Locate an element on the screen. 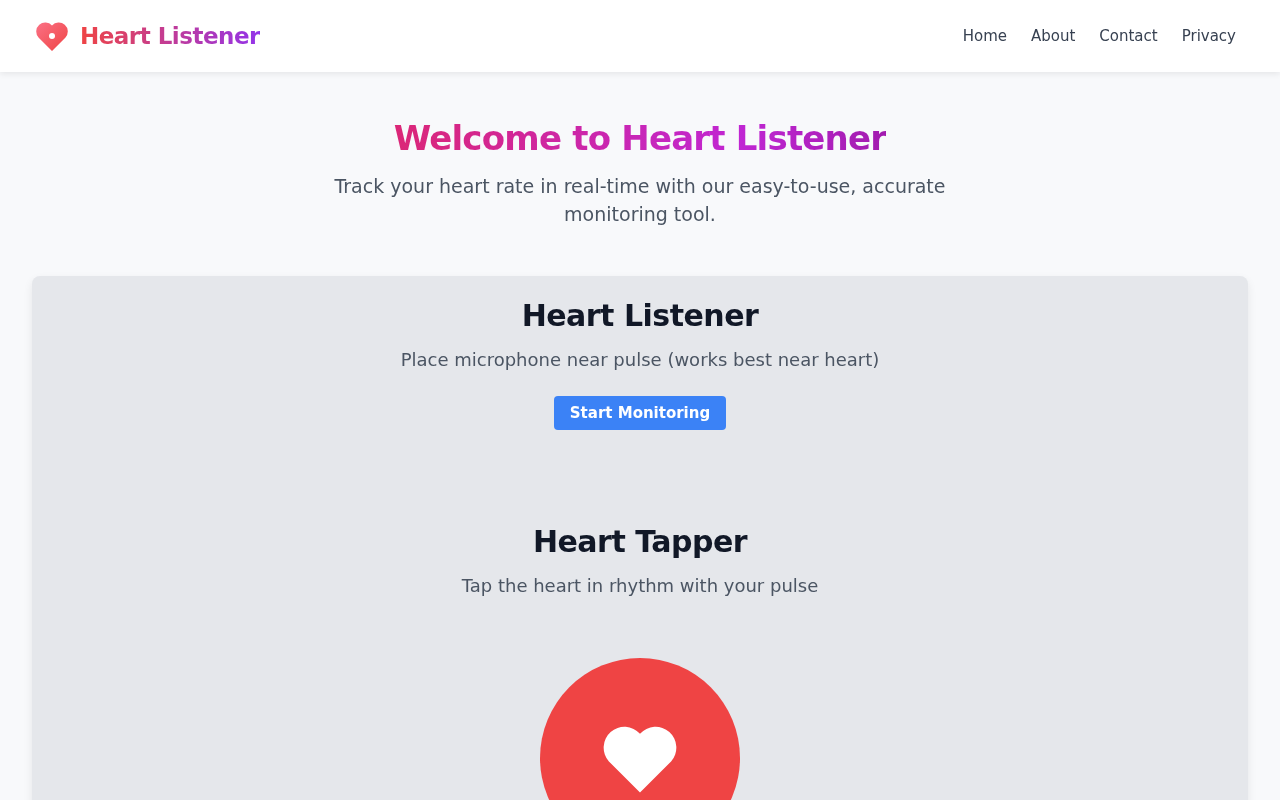 This screenshot has height=800, width=1280. nav-link: Privacy is located at coordinates (1208, 36).